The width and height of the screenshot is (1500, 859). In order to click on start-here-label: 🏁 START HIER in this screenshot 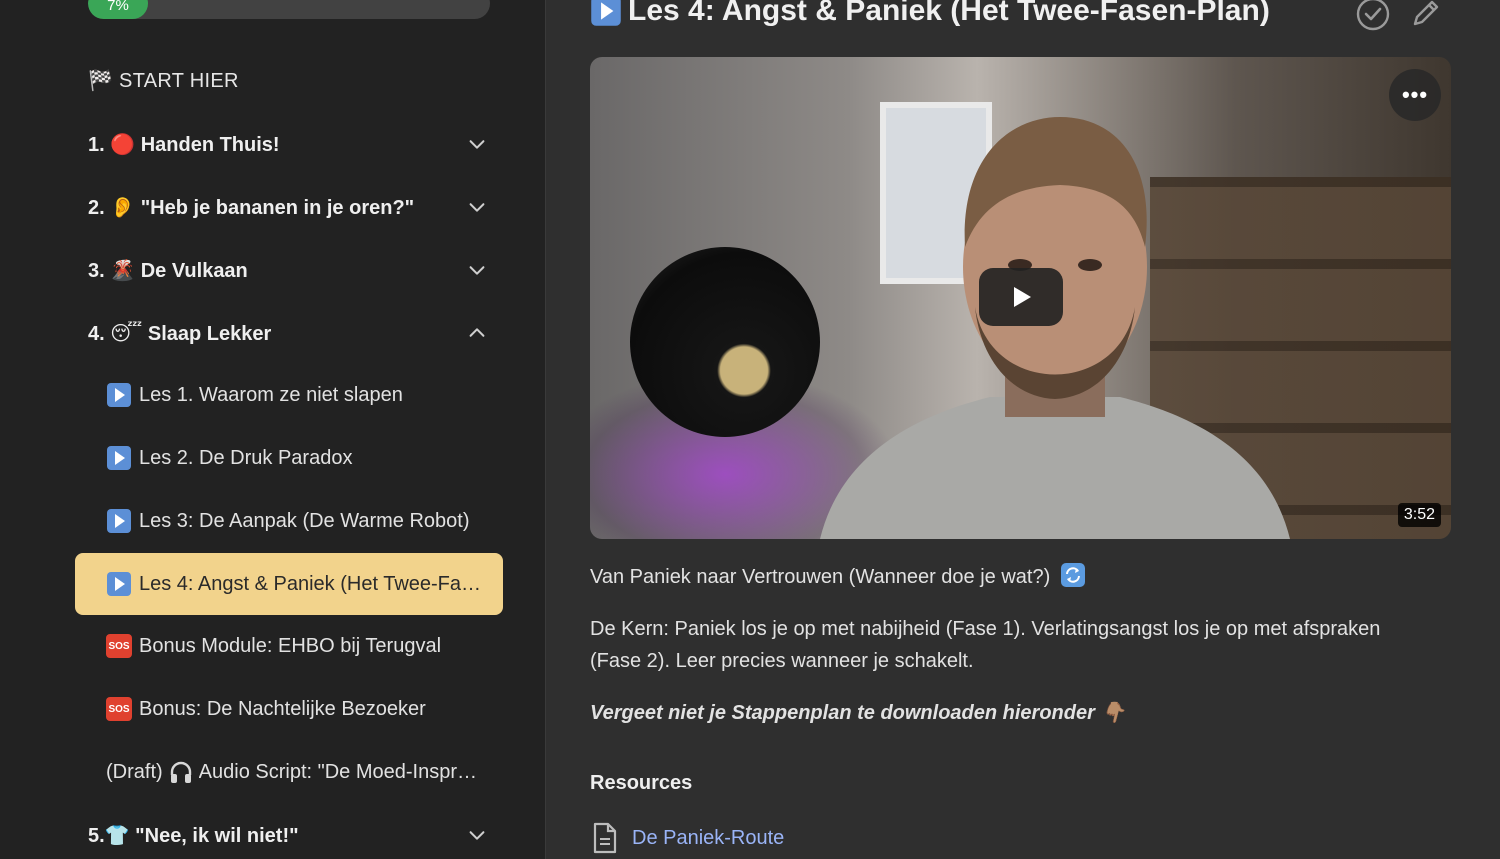, I will do `click(163, 81)`.